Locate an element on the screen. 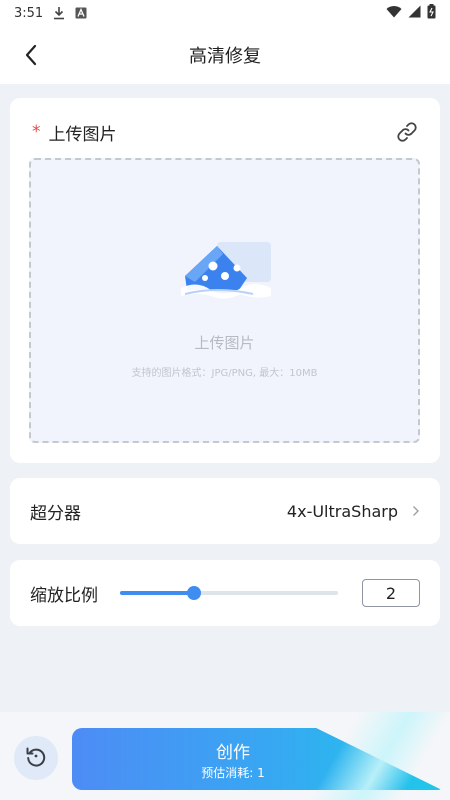 The width and height of the screenshot is (450, 800). app-bar: 高清修复 is located at coordinates (225, 55).